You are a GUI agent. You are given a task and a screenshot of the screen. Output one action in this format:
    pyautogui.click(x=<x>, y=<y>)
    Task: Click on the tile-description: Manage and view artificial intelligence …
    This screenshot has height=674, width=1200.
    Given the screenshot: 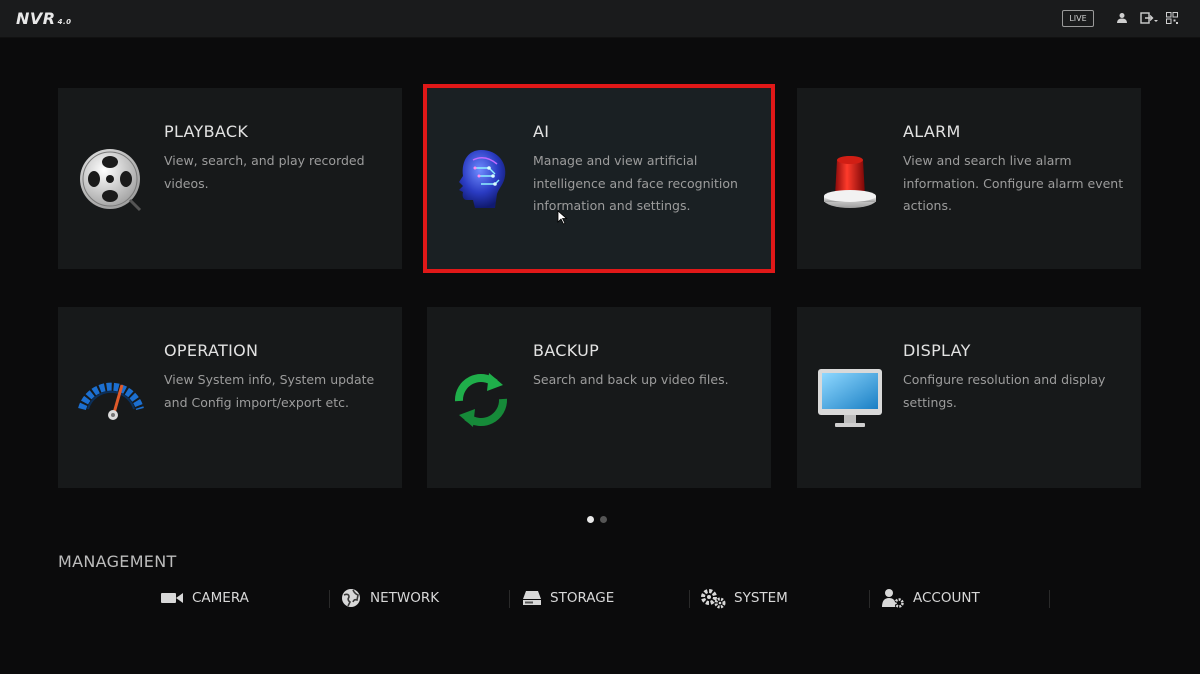 What is the action you would take?
    pyautogui.click(x=635, y=183)
    